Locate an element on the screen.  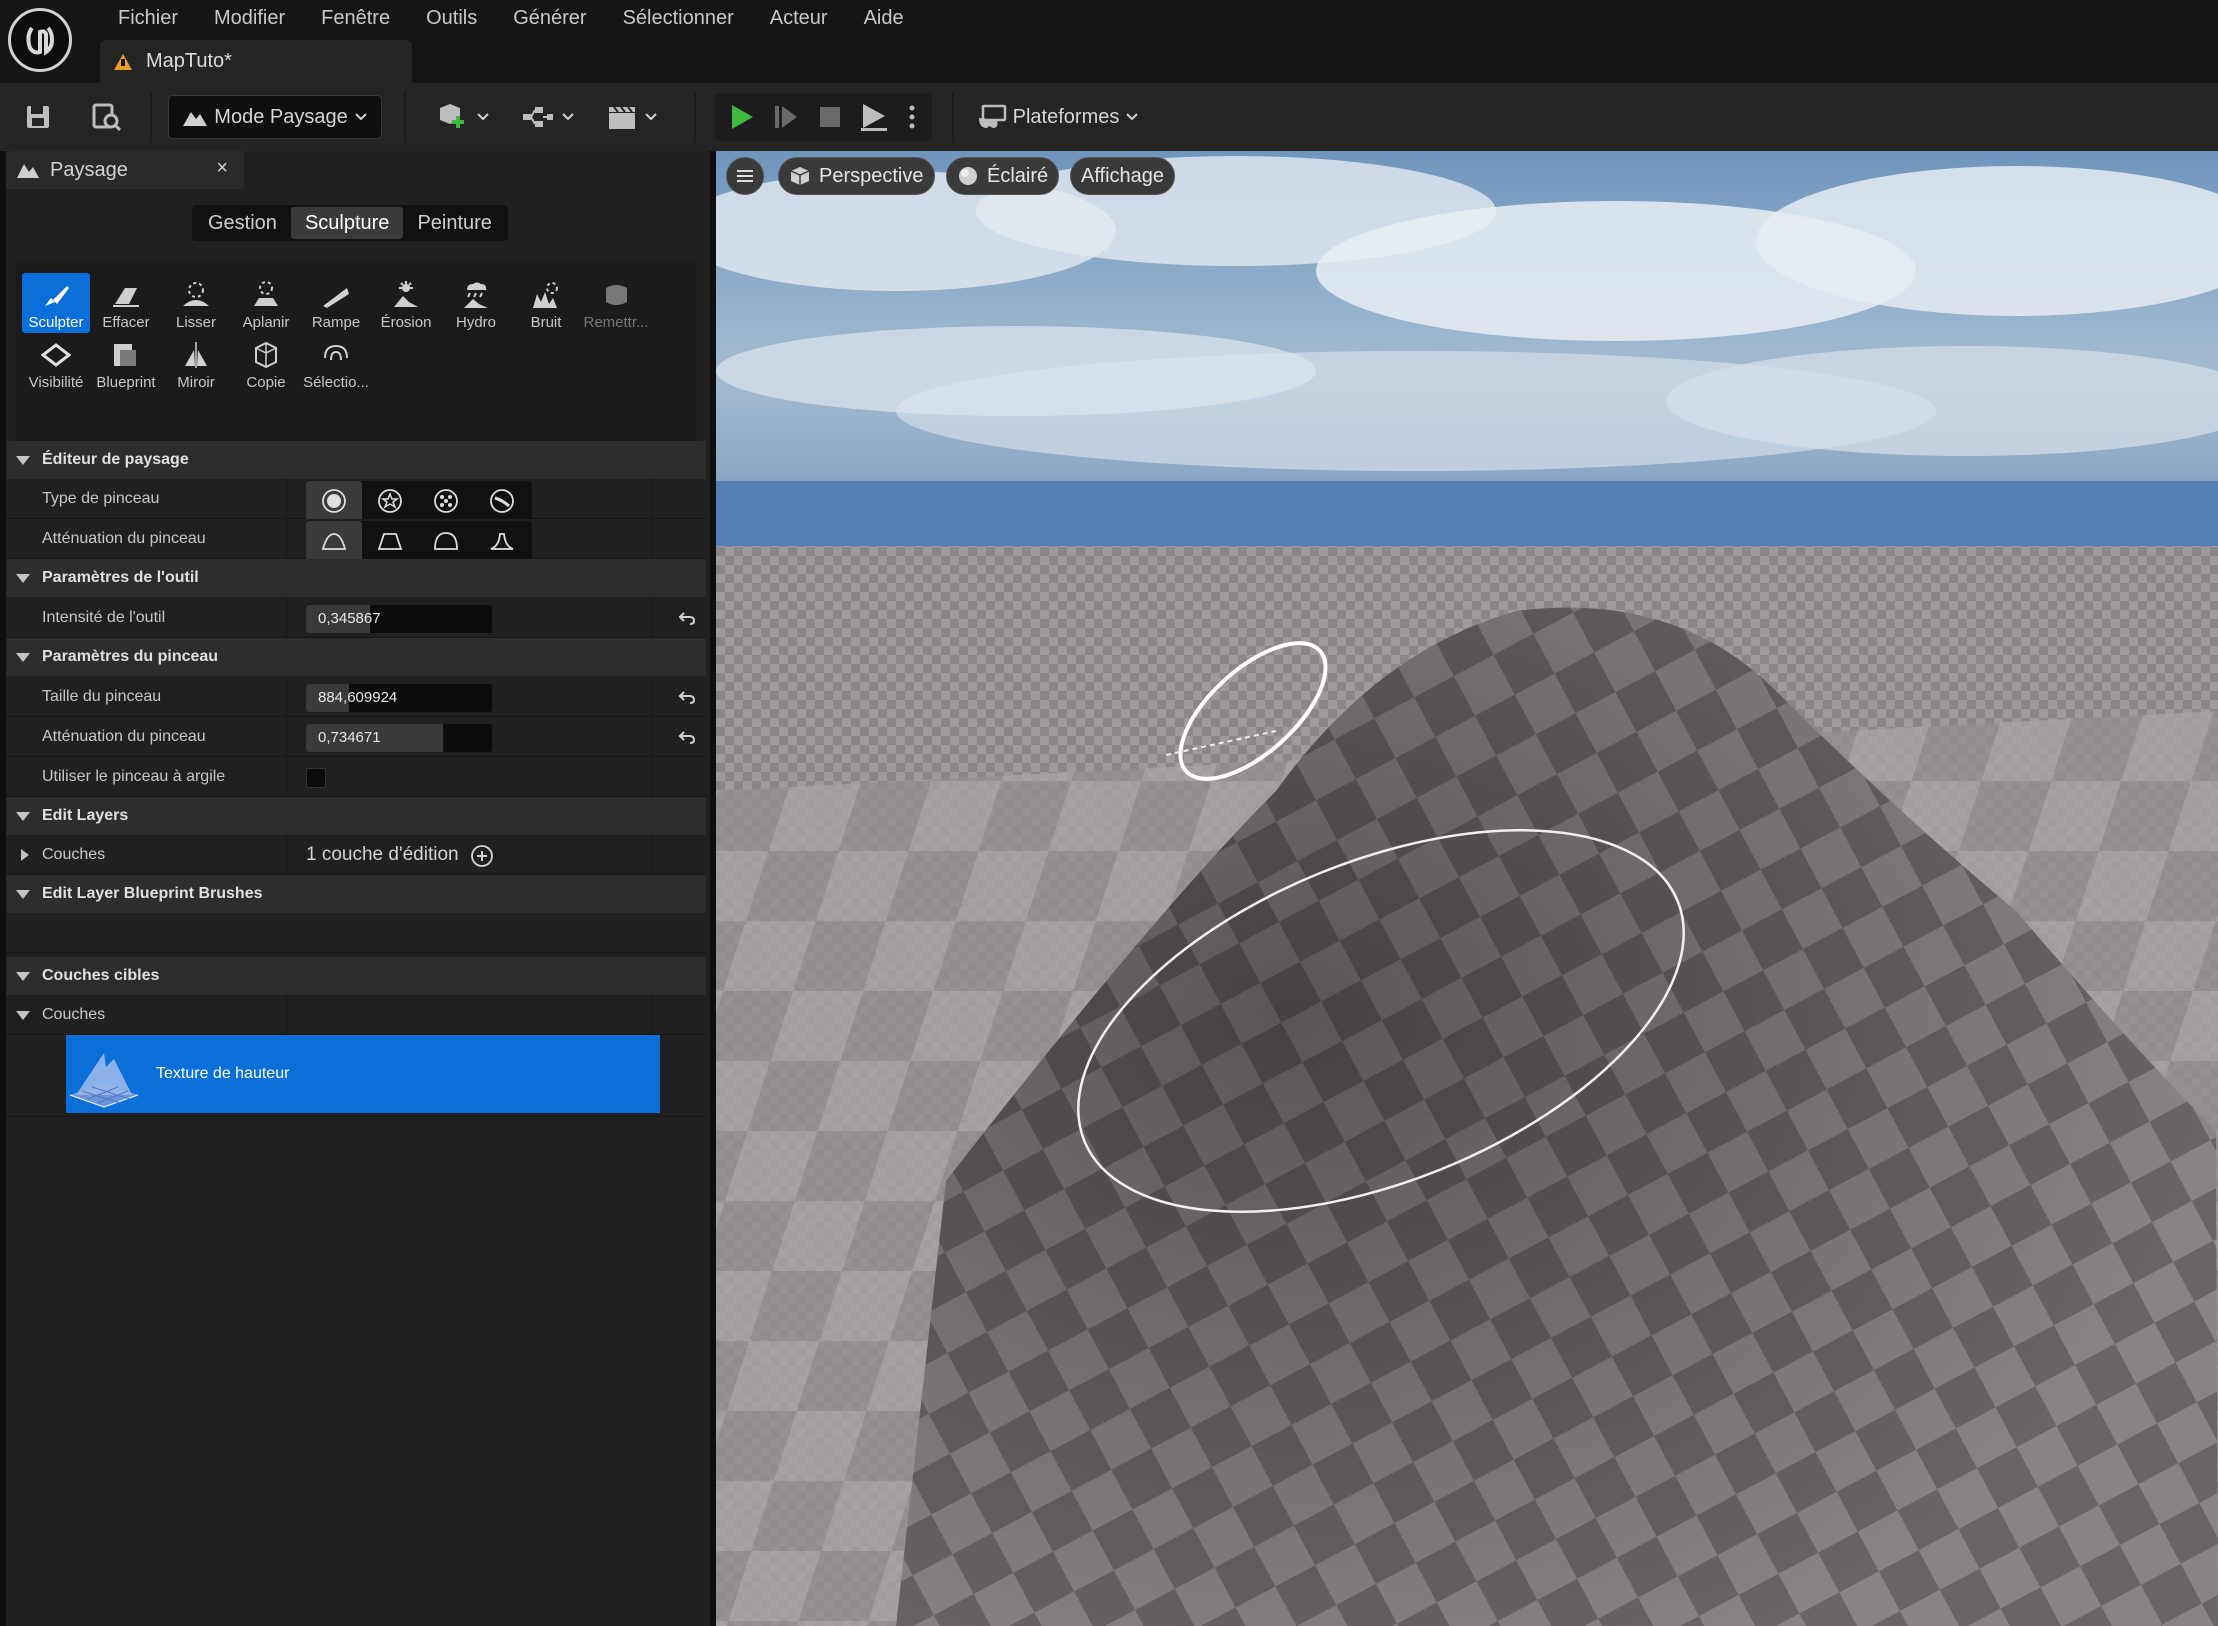
spherical-falloff-button is located at coordinates (446, 541).